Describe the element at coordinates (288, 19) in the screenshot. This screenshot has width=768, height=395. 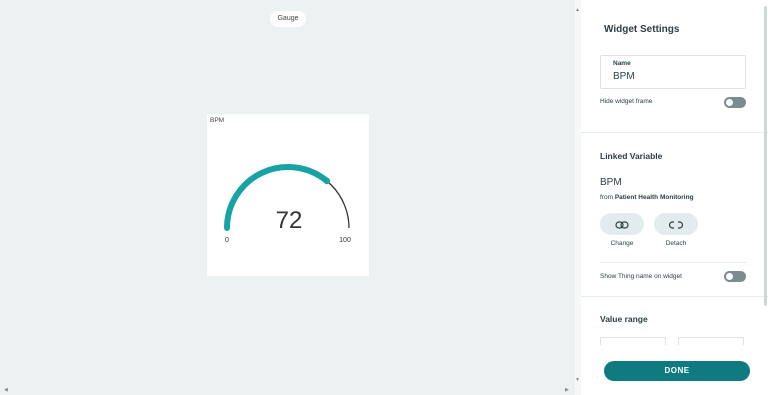
I see `widget-type-chip: Gauge` at that location.